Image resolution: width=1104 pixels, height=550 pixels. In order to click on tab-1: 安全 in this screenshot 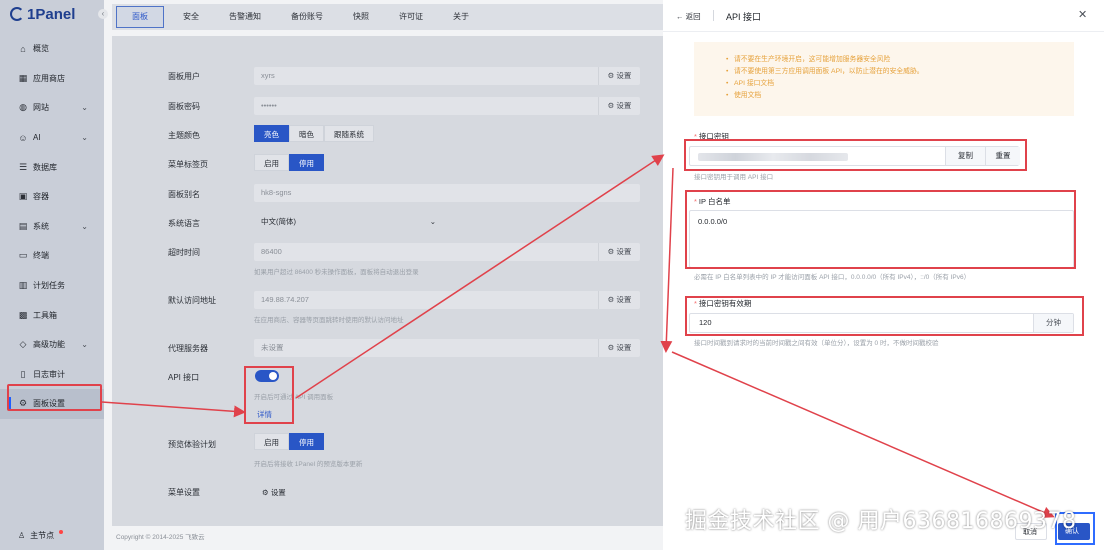, I will do `click(191, 17)`.